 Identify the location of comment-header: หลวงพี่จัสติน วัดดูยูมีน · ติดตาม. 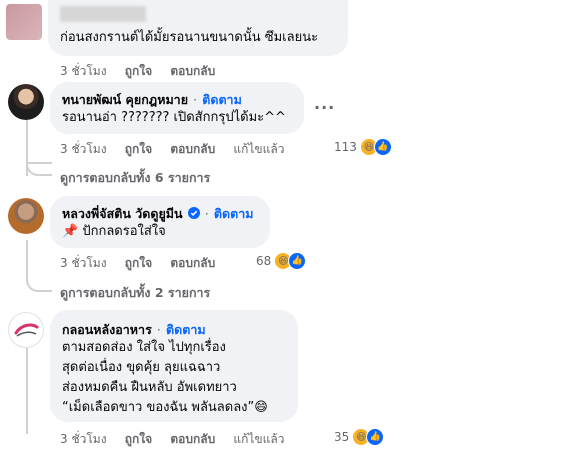
(157, 213).